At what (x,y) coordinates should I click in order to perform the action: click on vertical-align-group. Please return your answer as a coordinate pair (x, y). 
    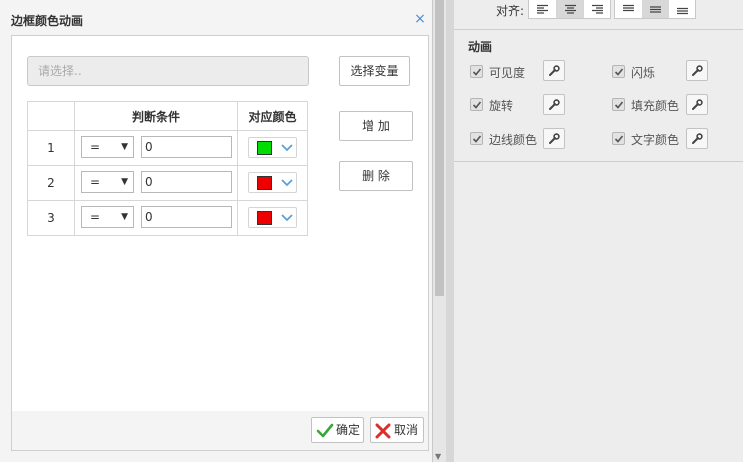
    Looking at the image, I should click on (655, 9).